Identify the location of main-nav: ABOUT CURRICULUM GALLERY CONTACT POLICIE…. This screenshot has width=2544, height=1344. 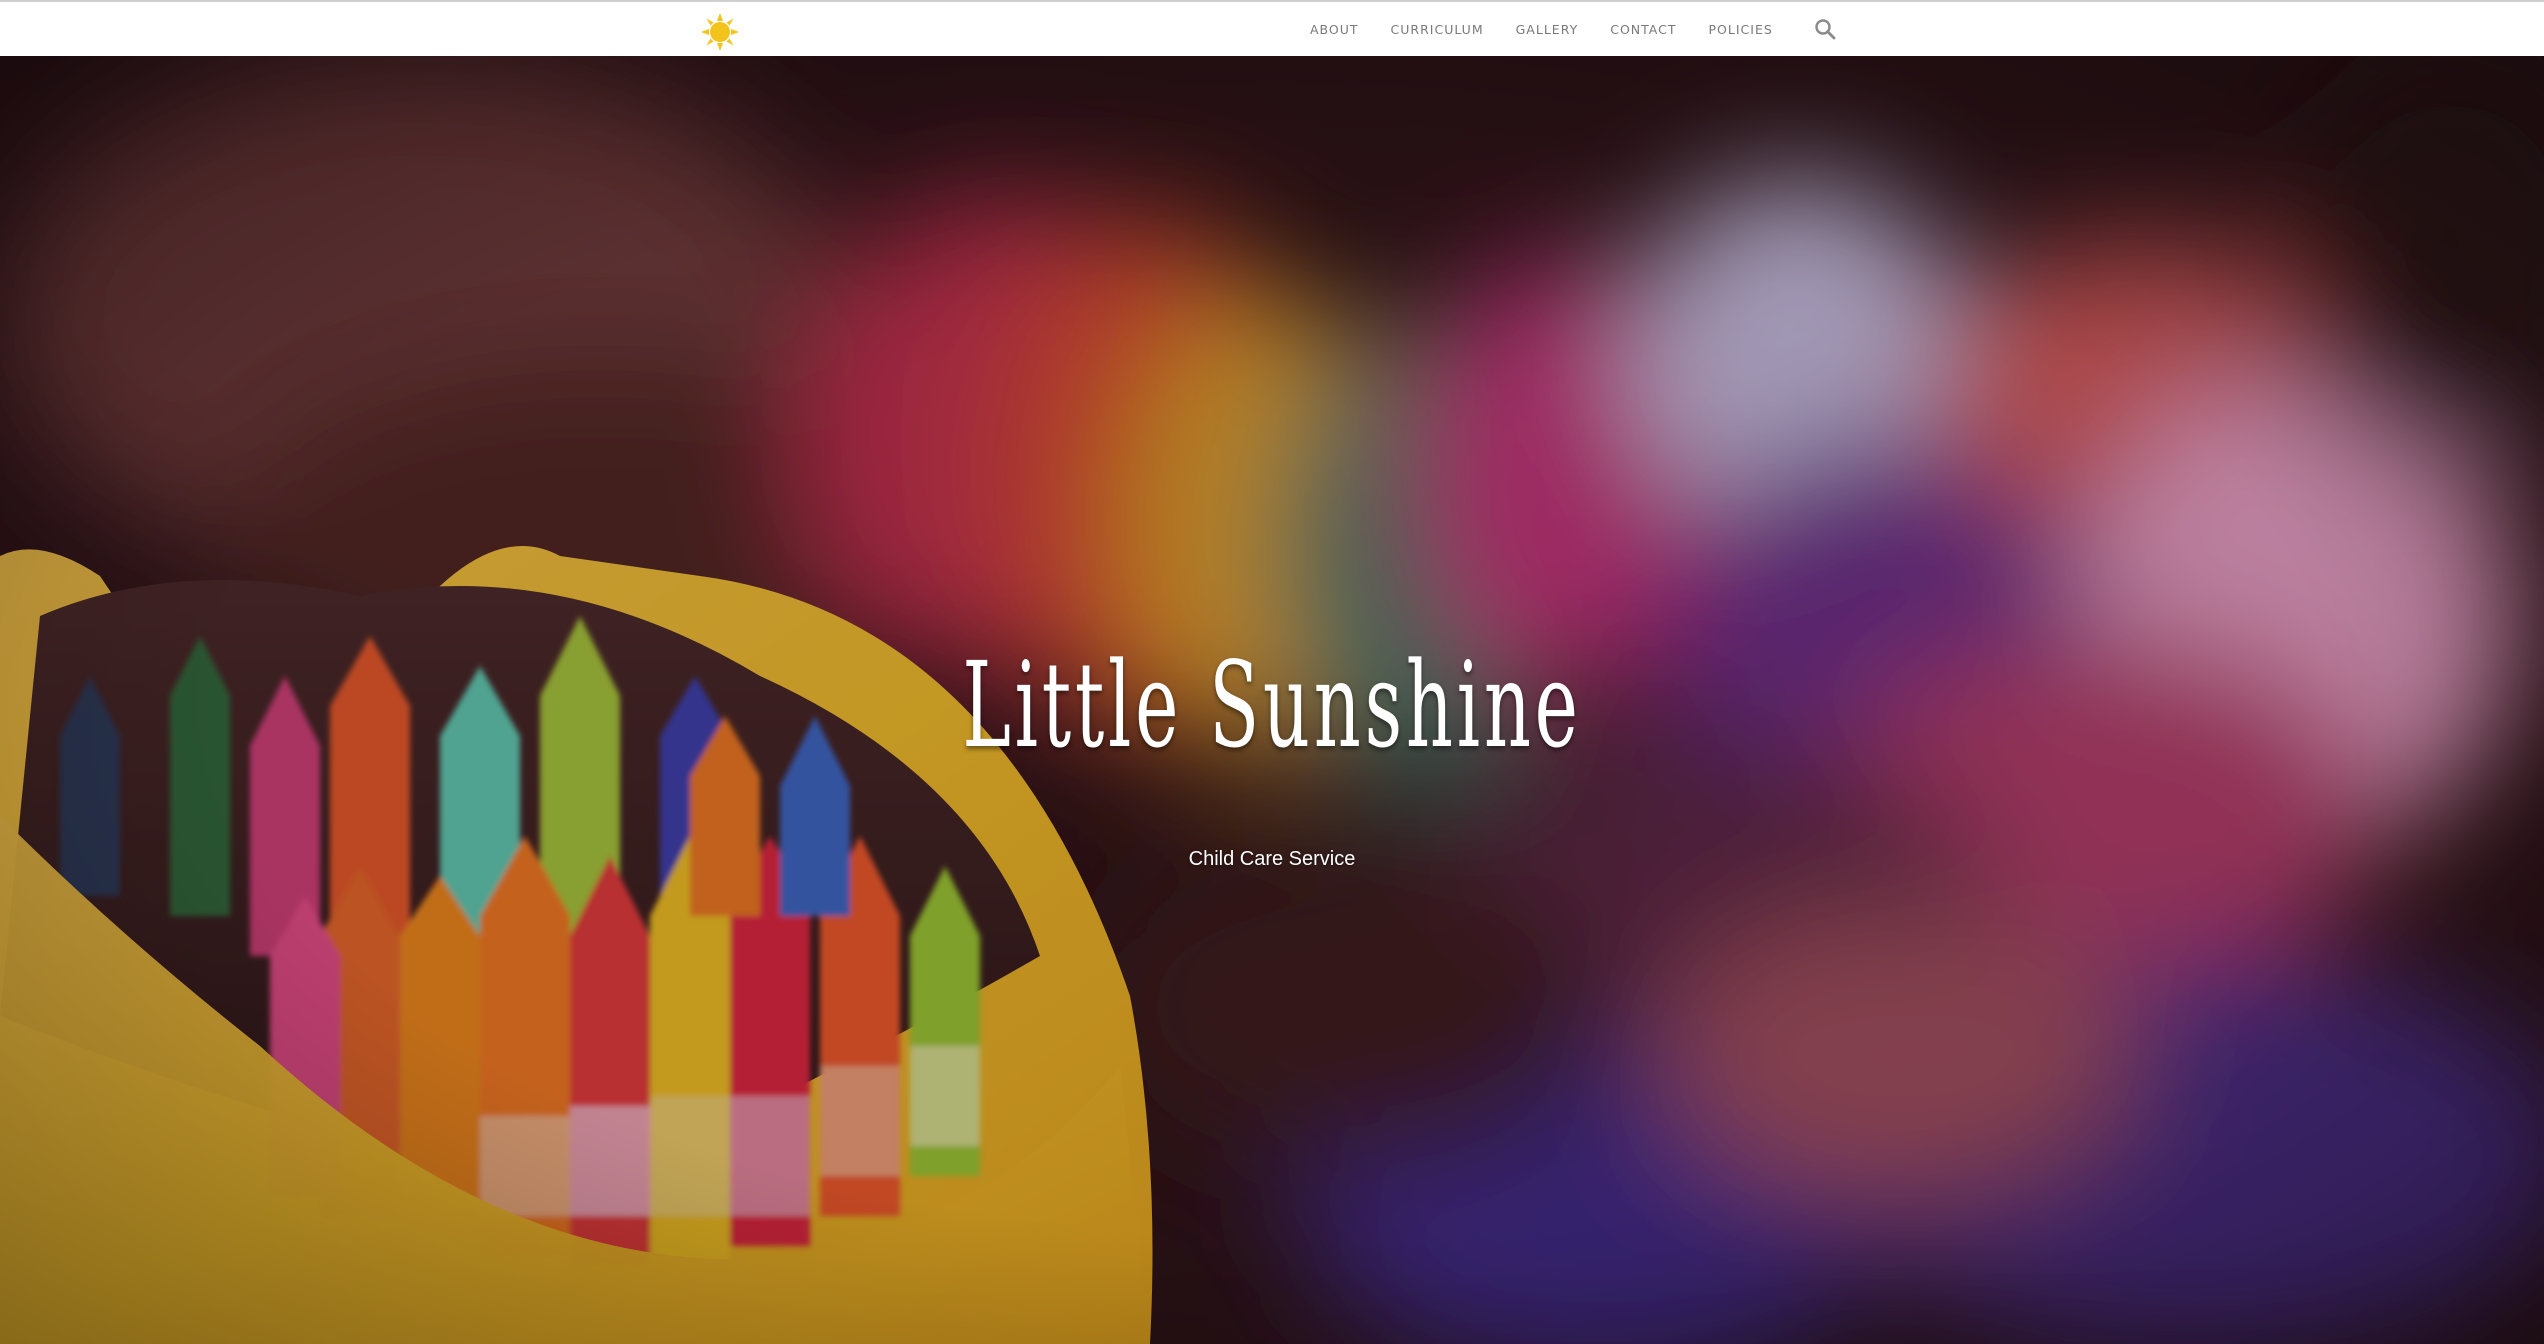
(1557, 29).